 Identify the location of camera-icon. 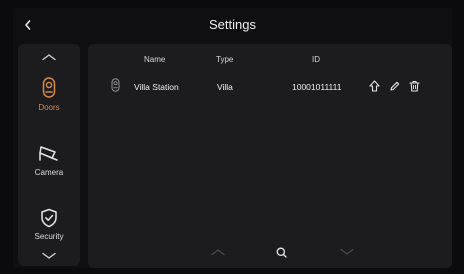
(48, 153).